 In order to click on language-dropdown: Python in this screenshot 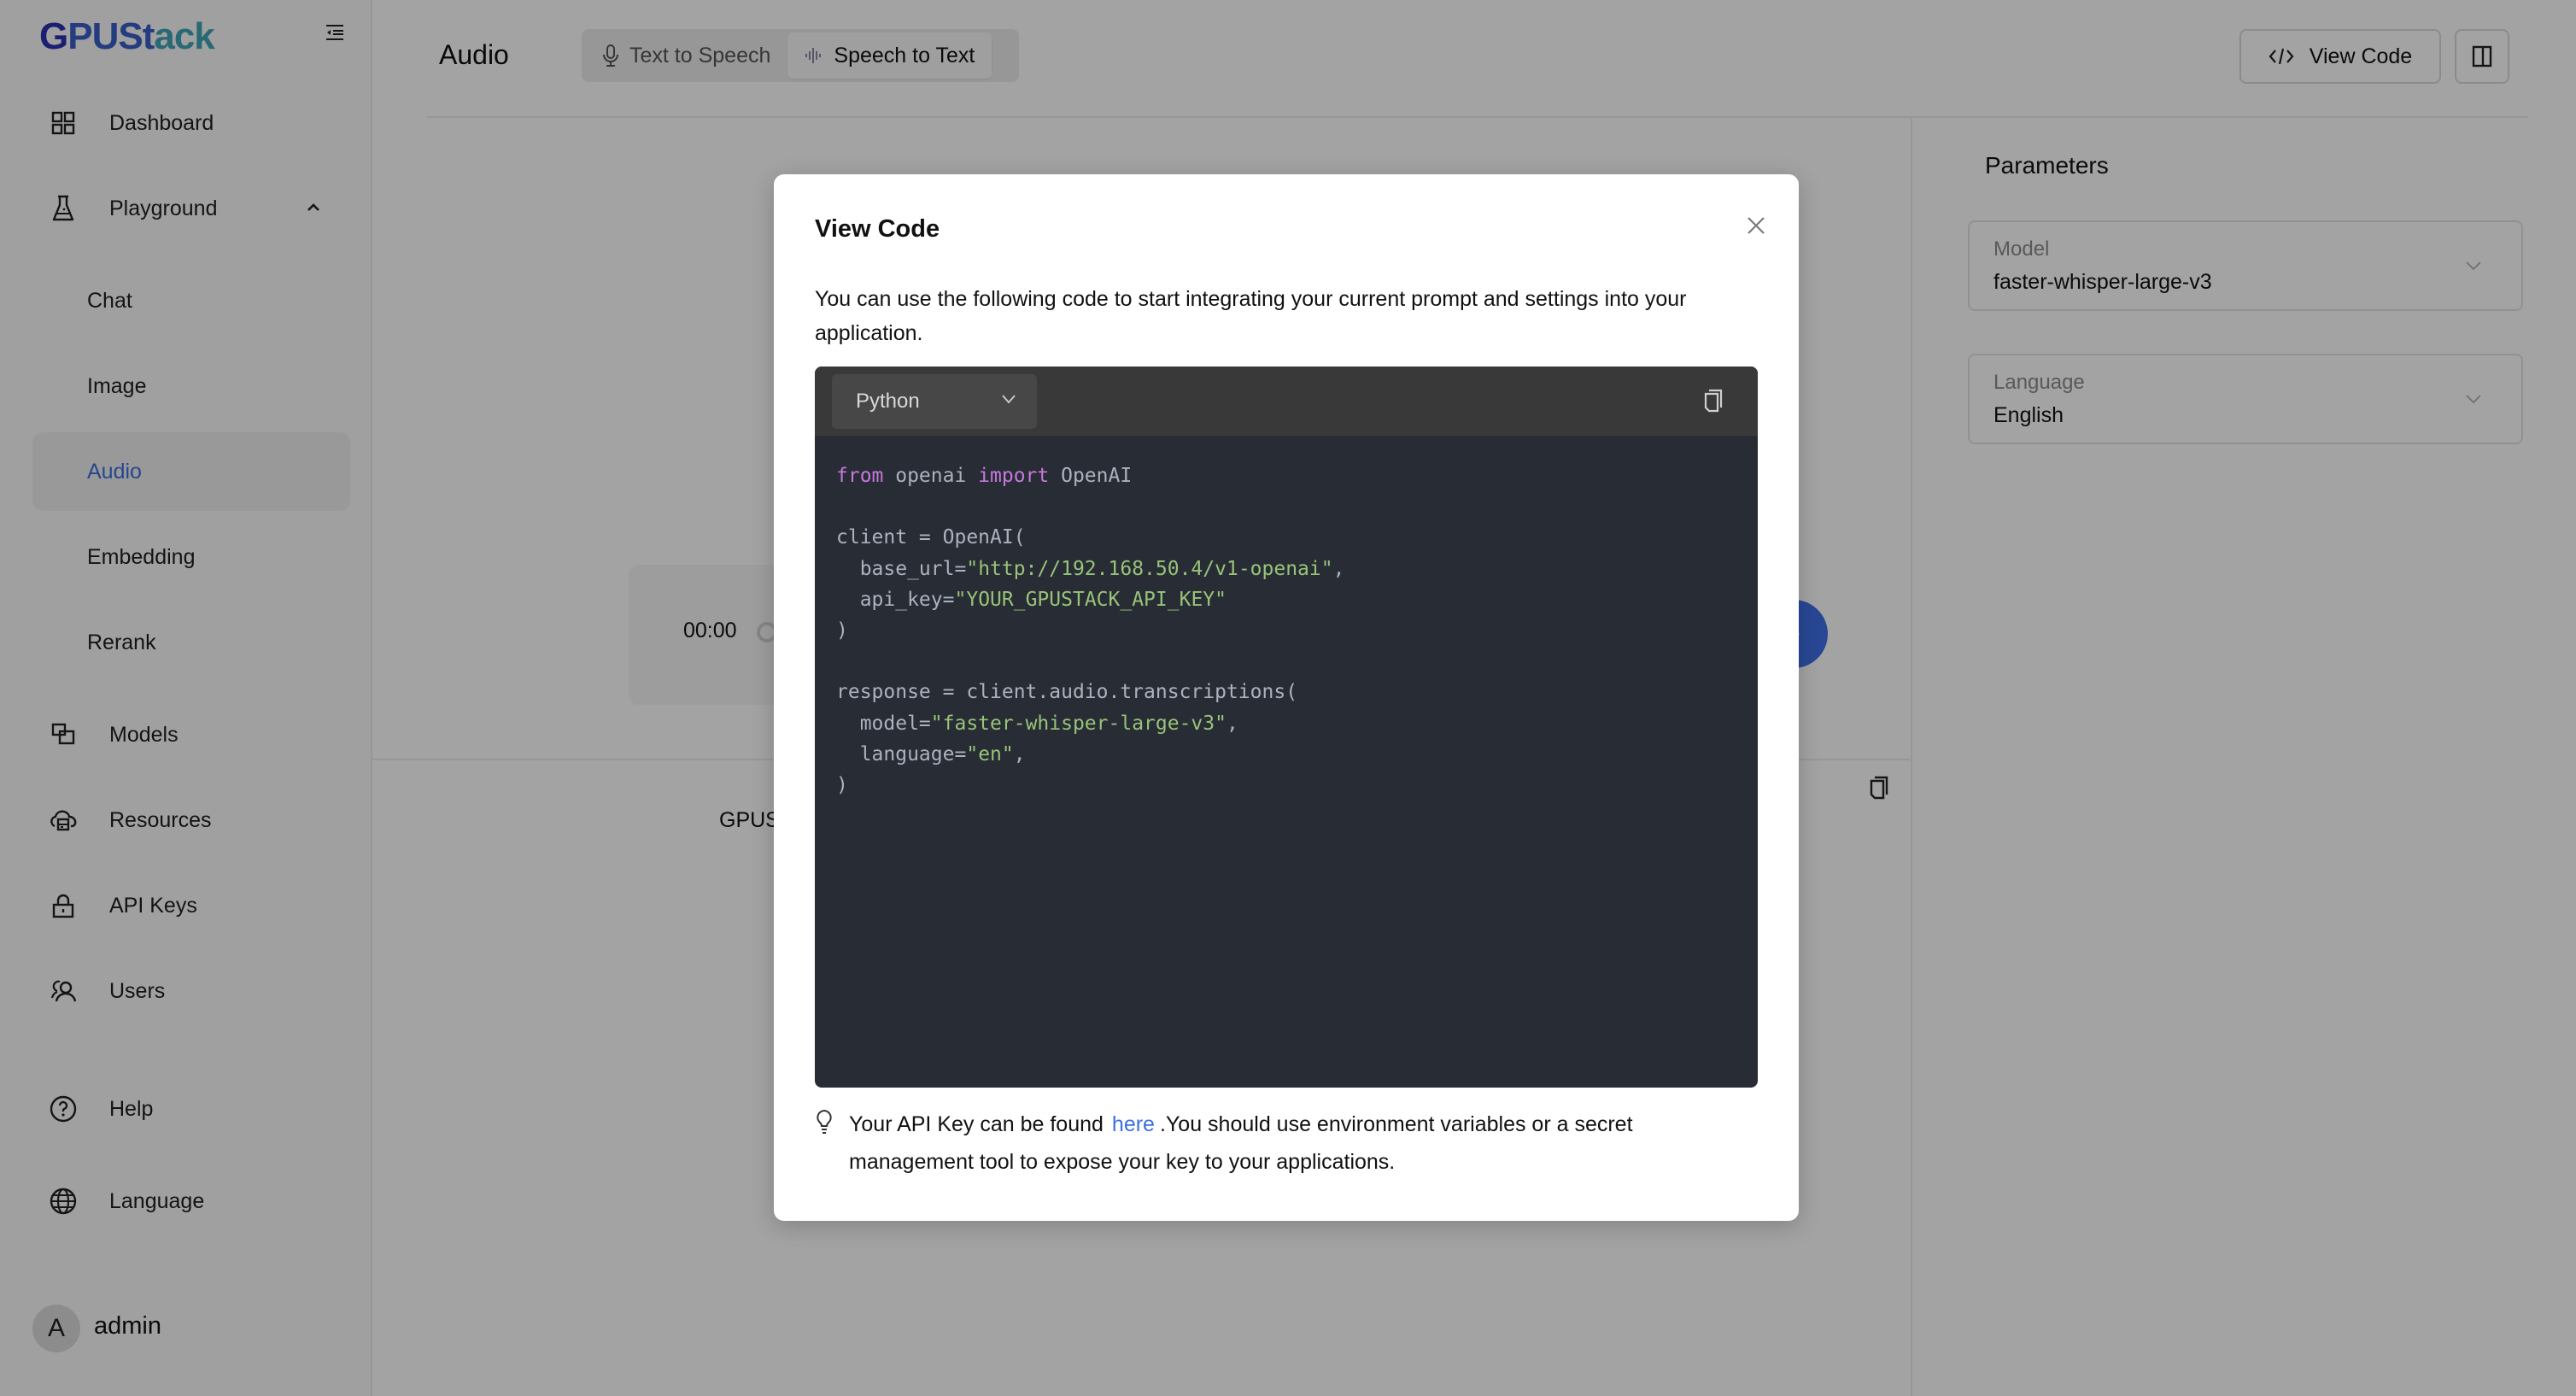, I will do `click(934, 401)`.